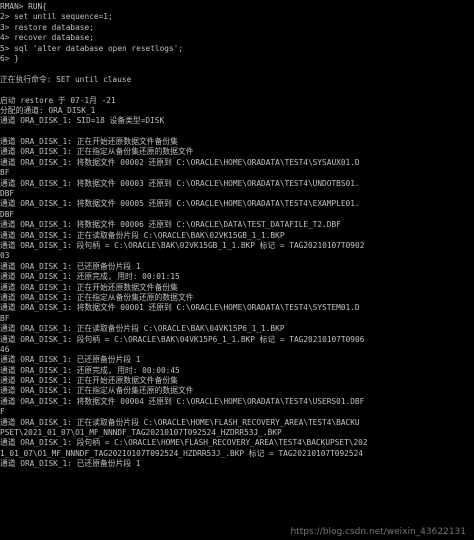 The image size is (474, 540). I want to click on console-line: F, so click(2, 412).